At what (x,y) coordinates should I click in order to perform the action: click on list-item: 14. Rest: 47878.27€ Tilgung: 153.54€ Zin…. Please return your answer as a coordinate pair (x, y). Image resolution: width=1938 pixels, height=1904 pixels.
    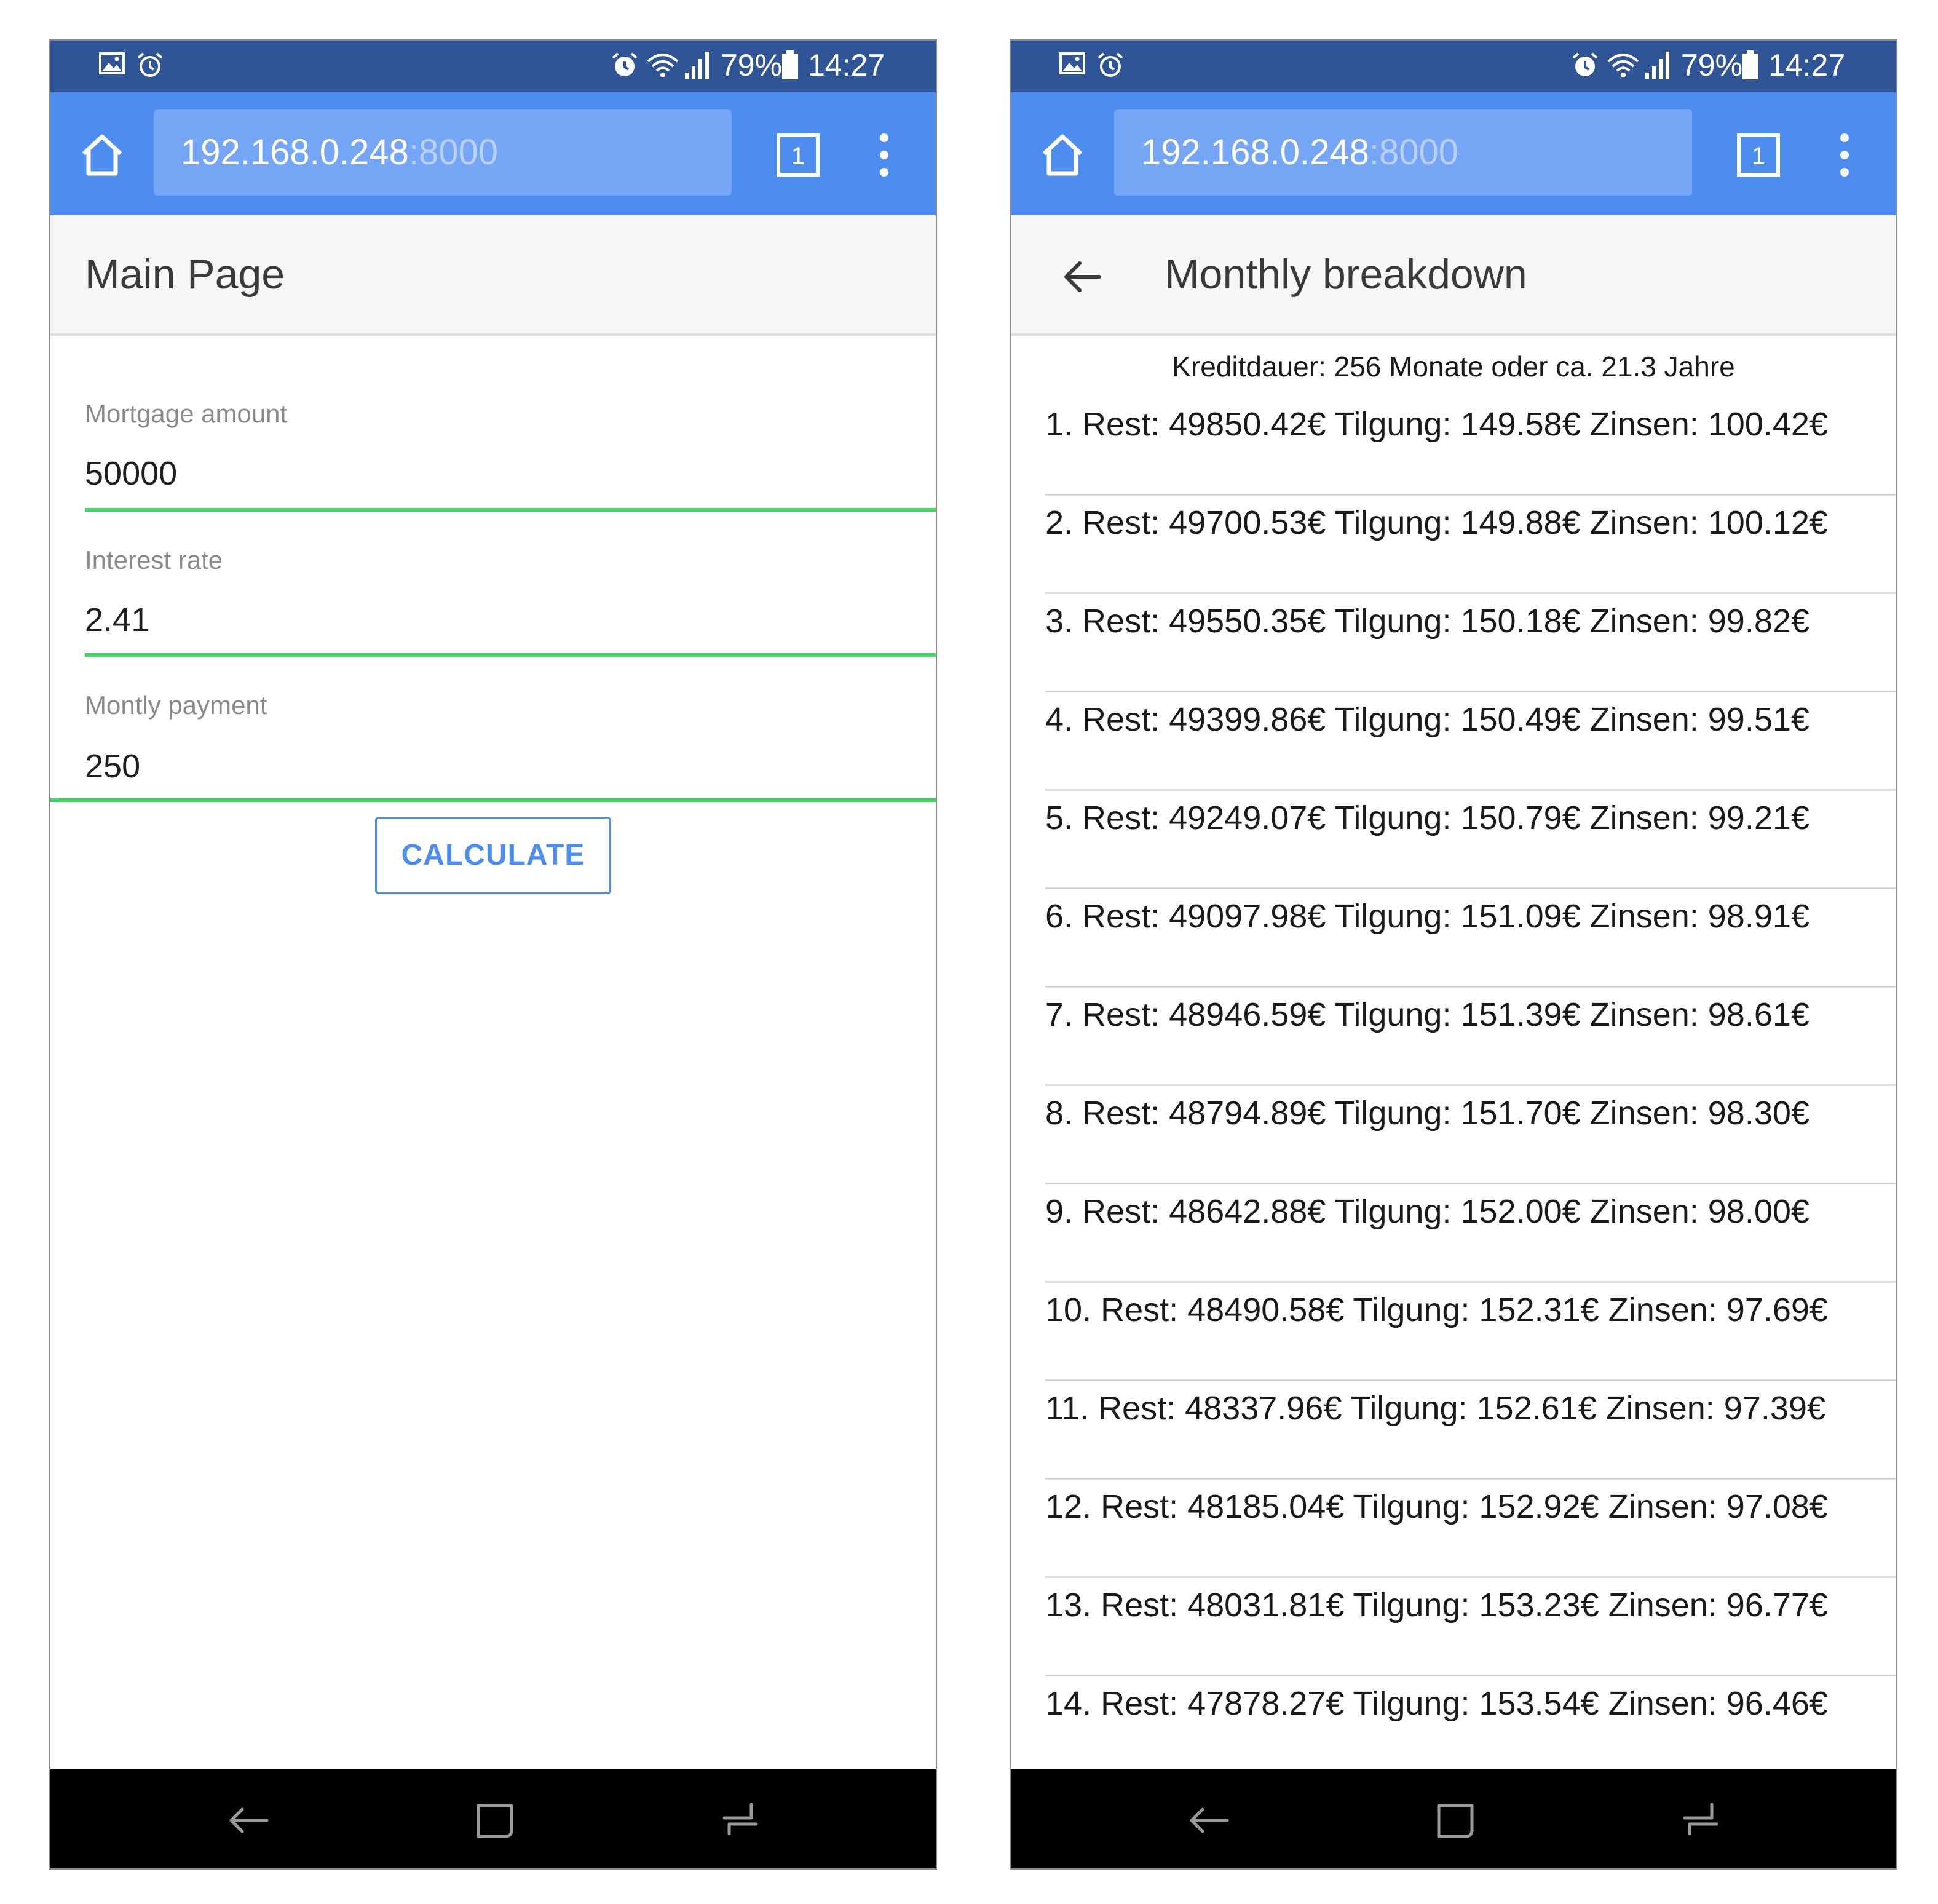
    Looking at the image, I should click on (1470, 1725).